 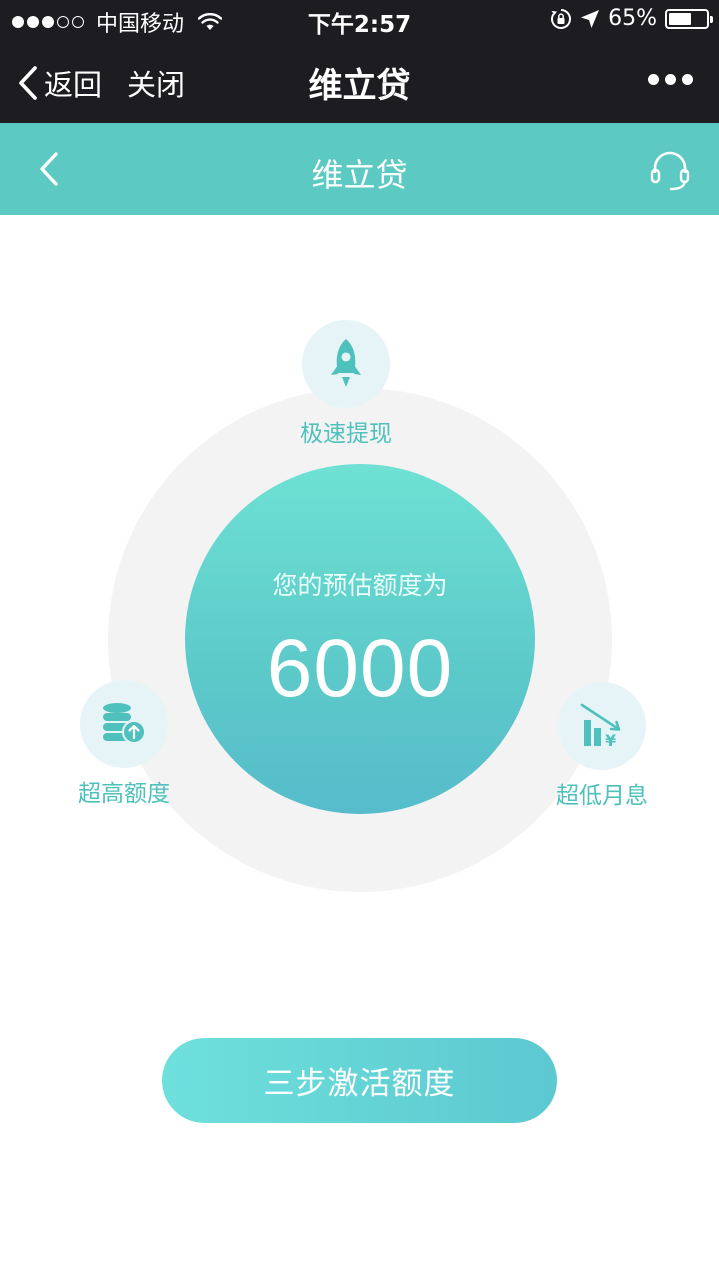 I want to click on location-arrow-icon, so click(x=590, y=18).